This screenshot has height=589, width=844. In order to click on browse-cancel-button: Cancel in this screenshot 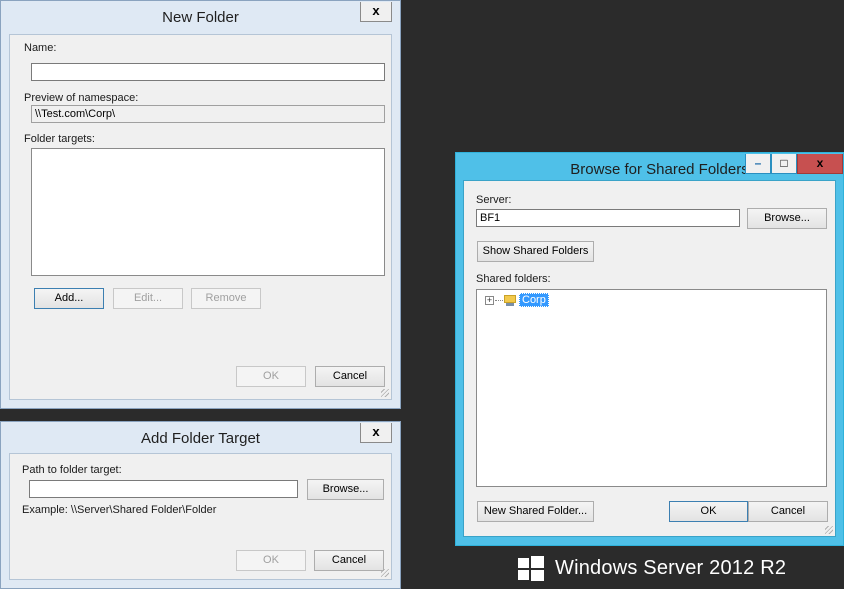, I will do `click(788, 511)`.